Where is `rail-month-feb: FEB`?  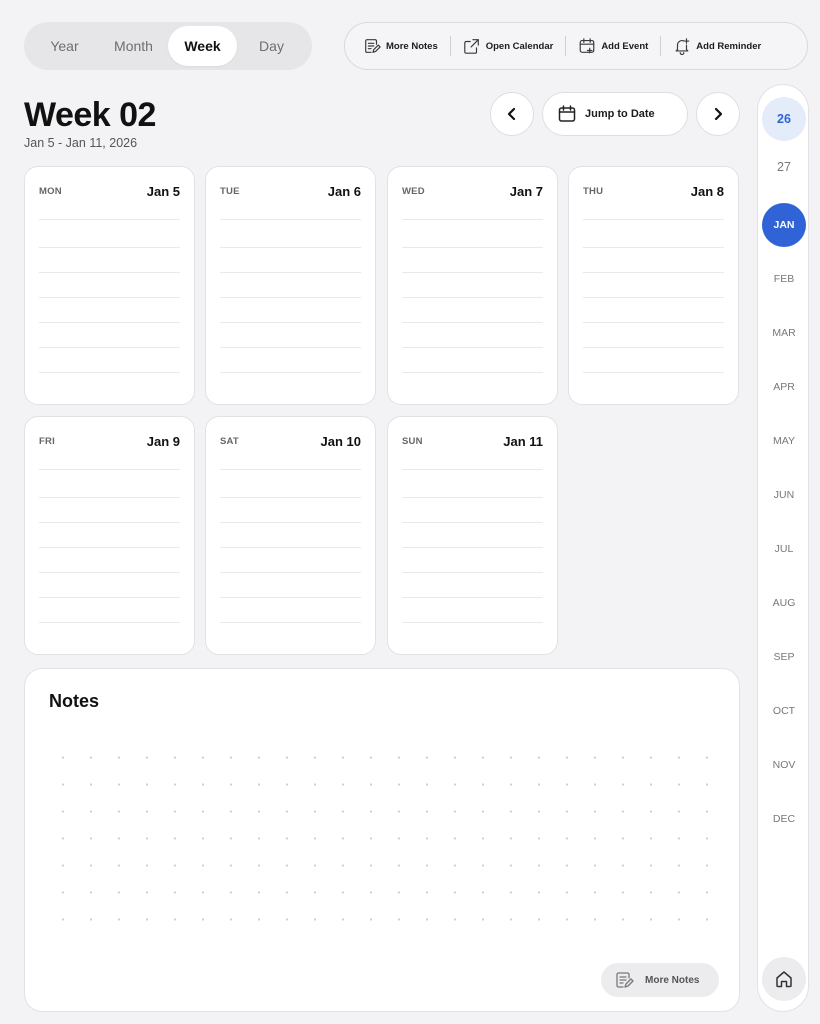 rail-month-feb: FEB is located at coordinates (784, 279).